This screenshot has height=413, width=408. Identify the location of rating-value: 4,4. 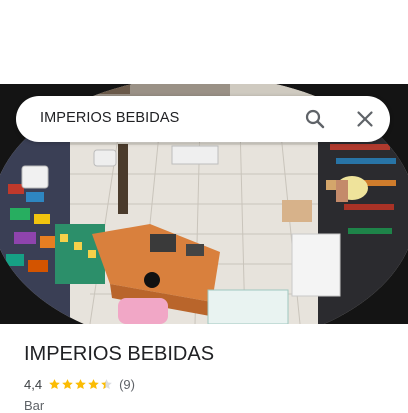
(33, 384).